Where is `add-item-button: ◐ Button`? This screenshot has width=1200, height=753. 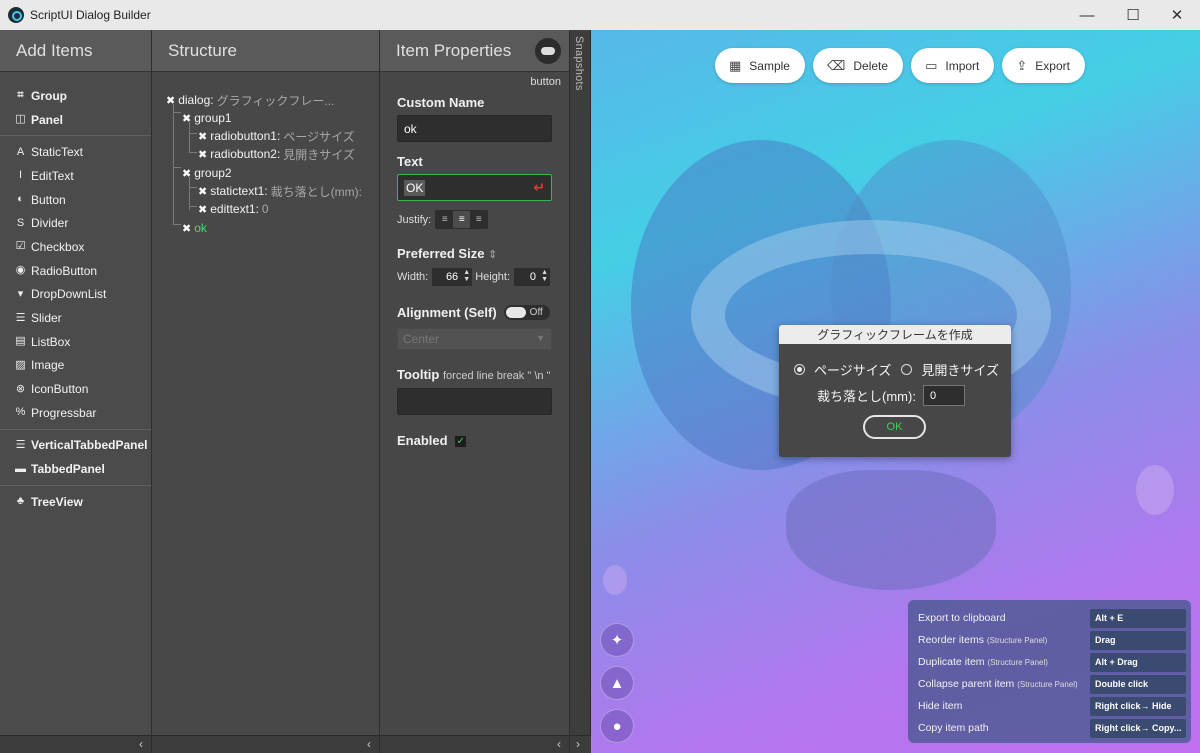
add-item-button: ◐ Button is located at coordinates (75, 200).